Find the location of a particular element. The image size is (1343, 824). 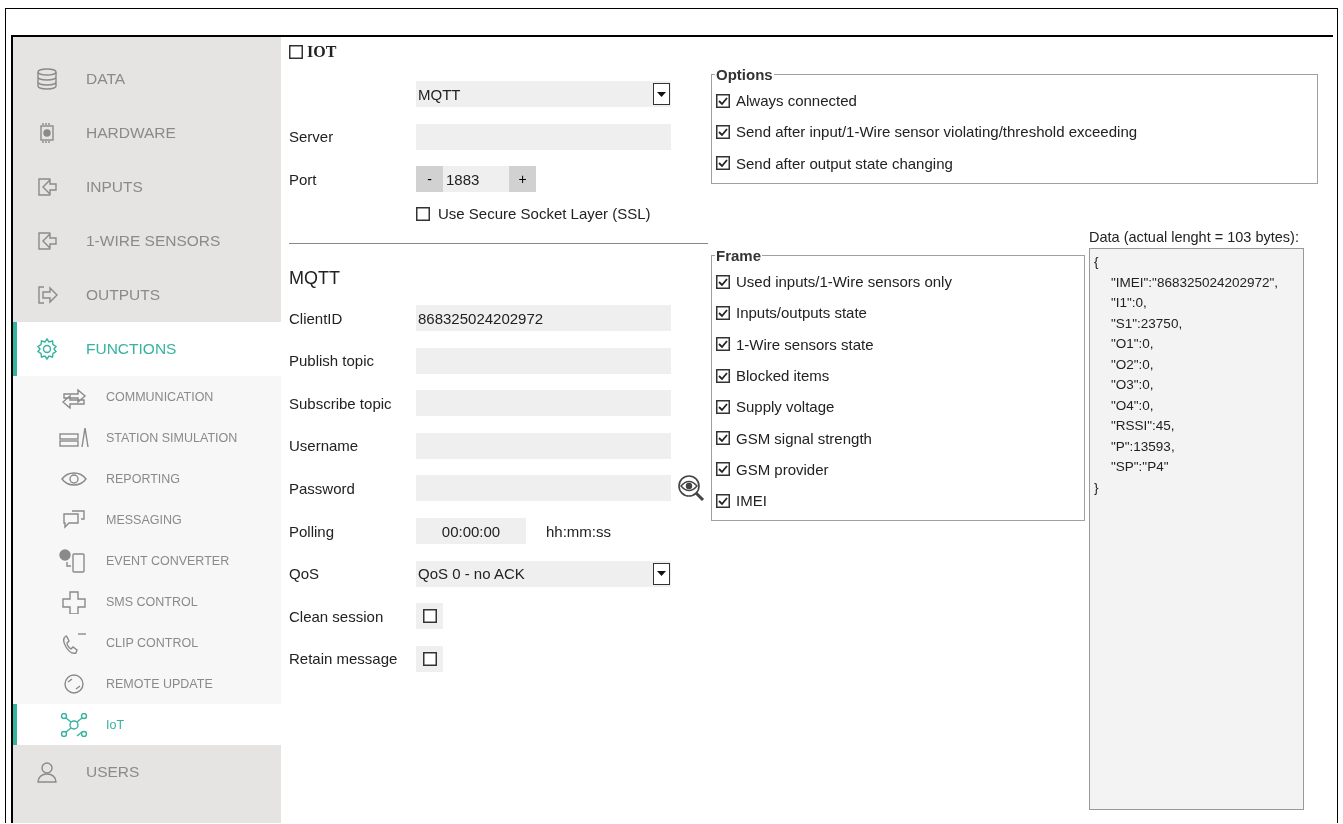

json-line: "O4":0, is located at coordinates (1132, 405).